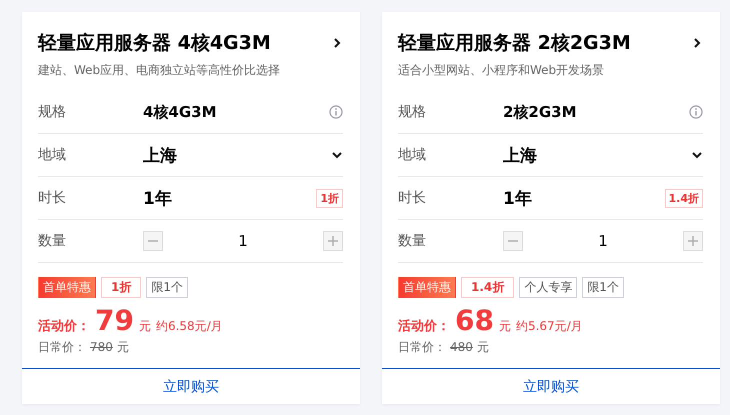  Describe the element at coordinates (154, 43) in the screenshot. I see `product-title: 轻量应用服务器 4核4G3M` at that location.